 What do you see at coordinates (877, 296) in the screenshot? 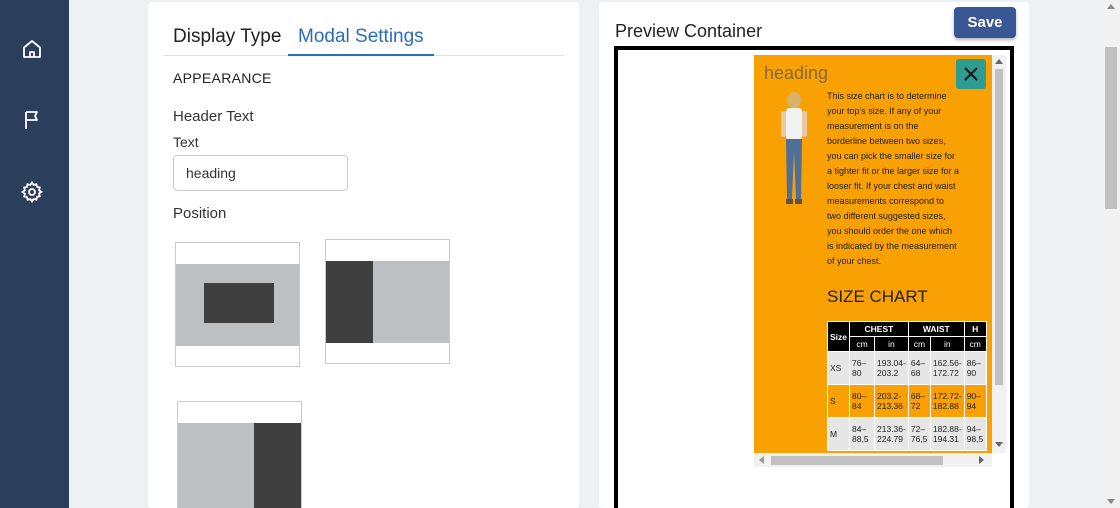
I see `size-chart-title: SIZE CHART` at bounding box center [877, 296].